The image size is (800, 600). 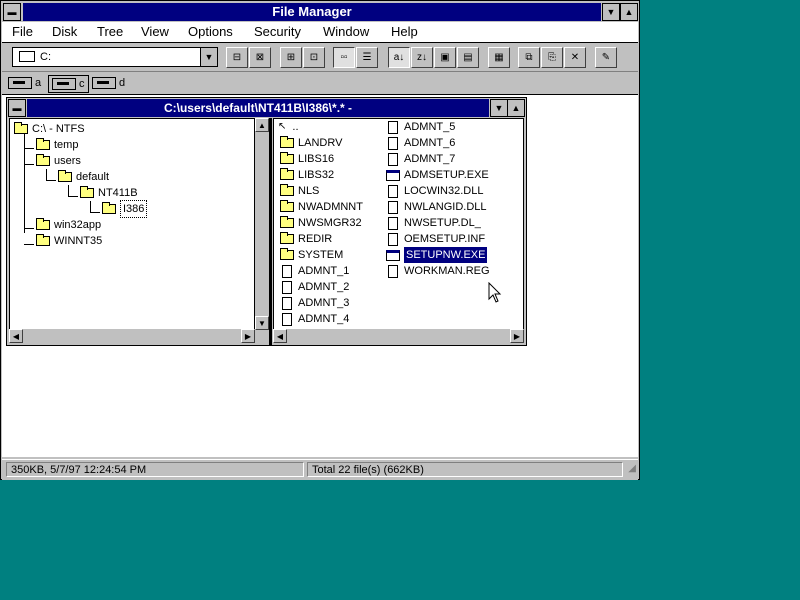 I want to click on chevron-down-icon: ▼, so click(x=208, y=57).